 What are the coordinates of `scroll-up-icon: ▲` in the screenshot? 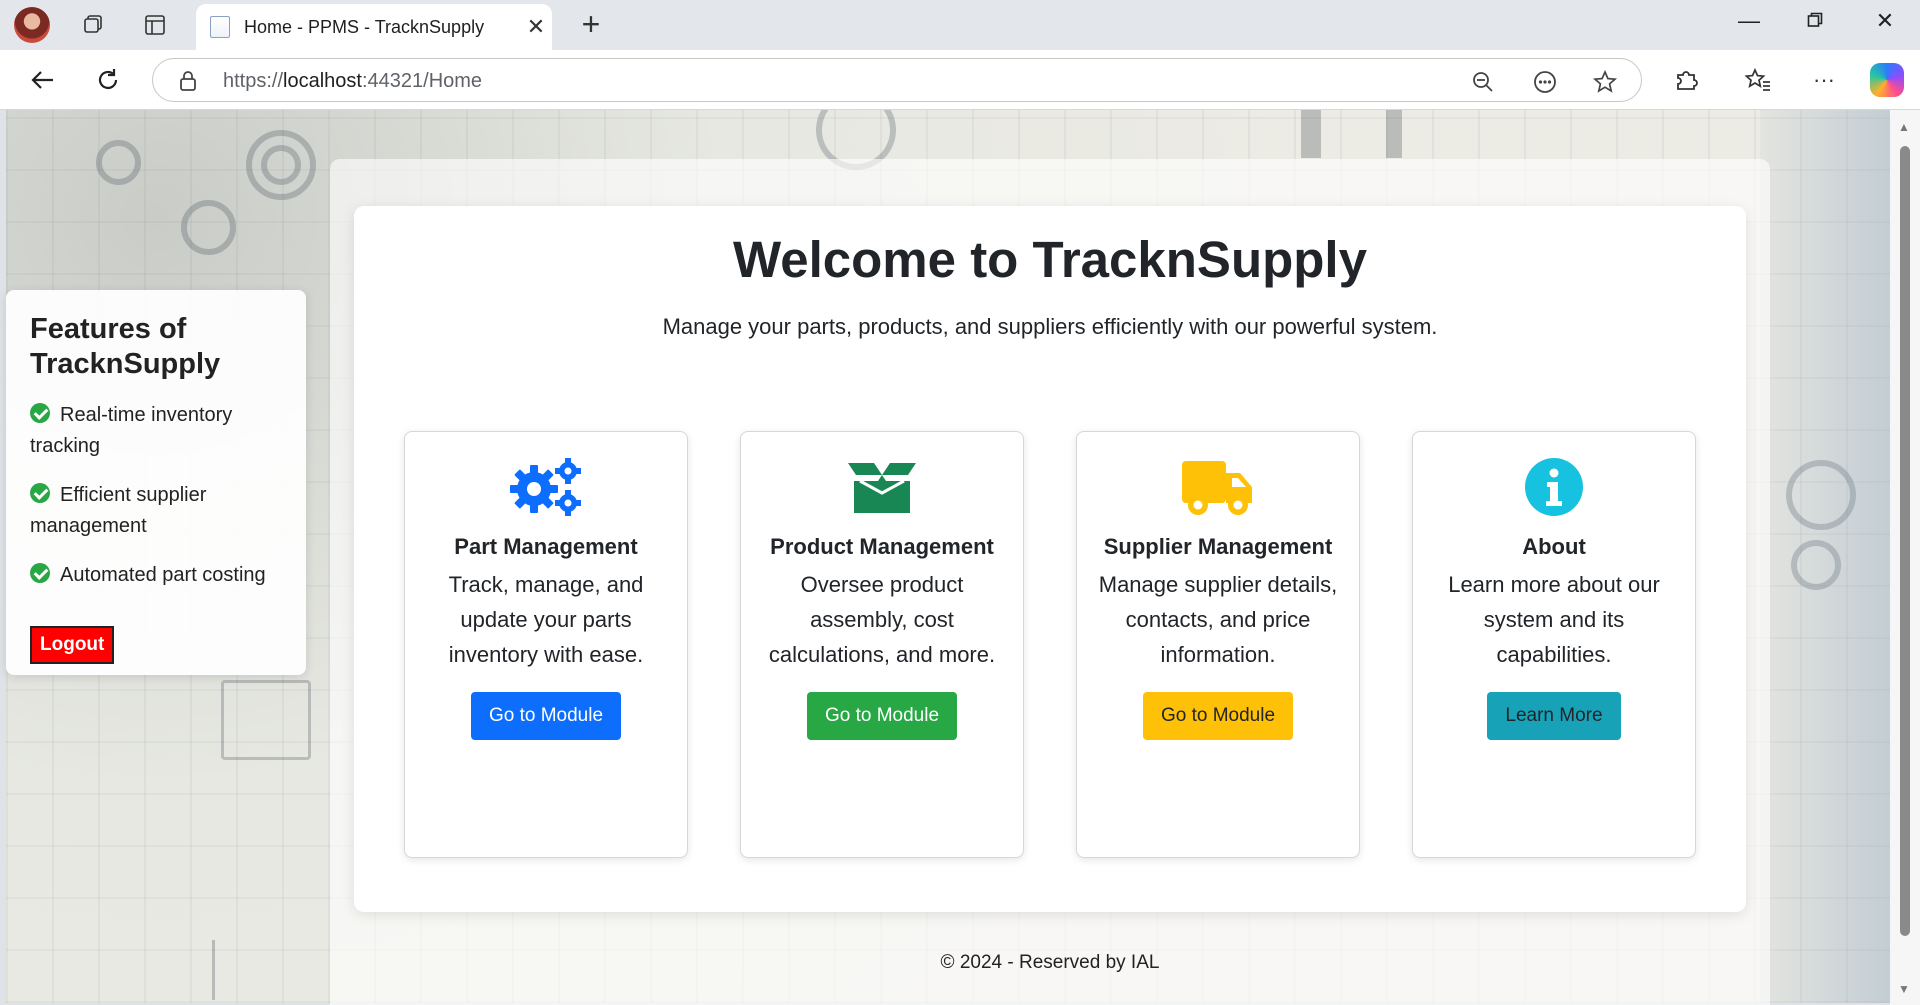 It's located at (1904, 127).